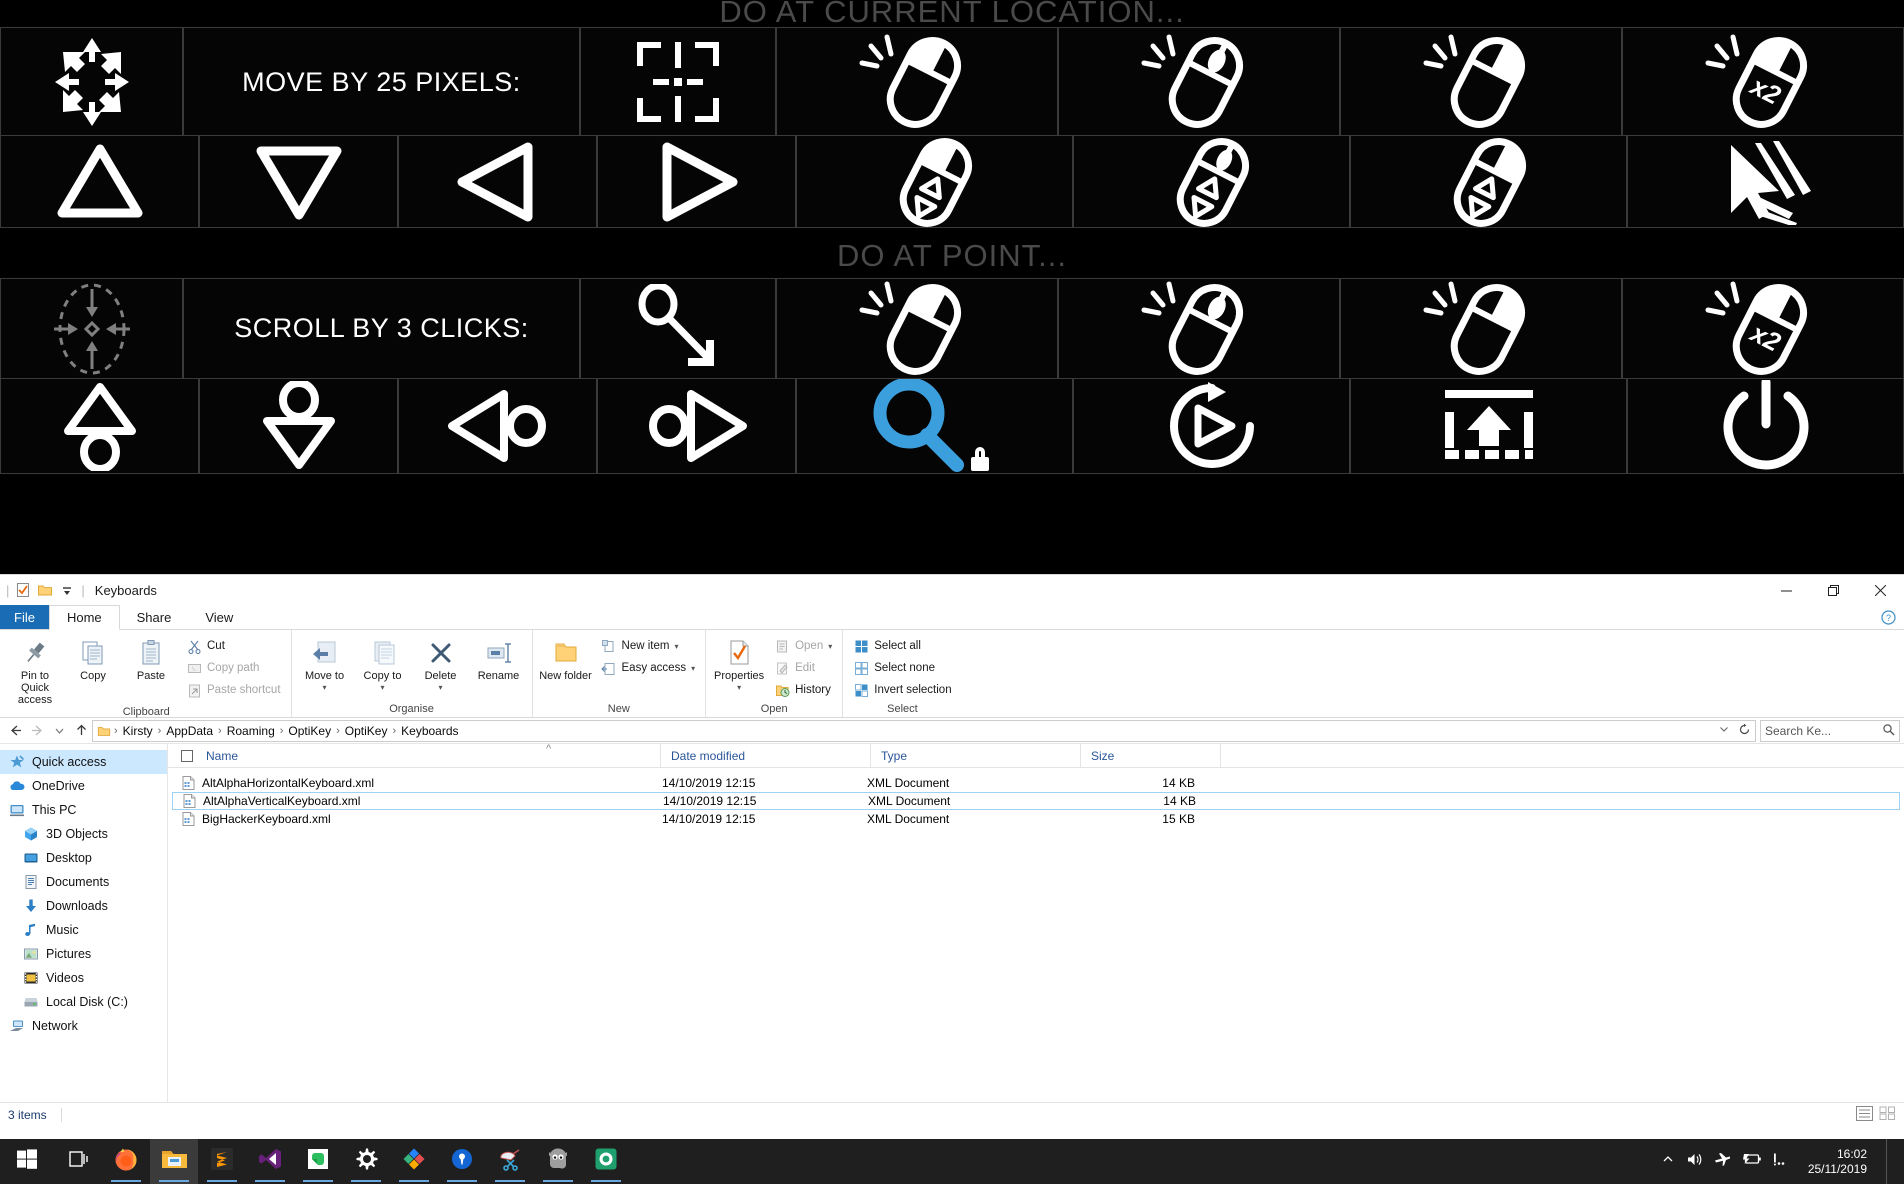  Describe the element at coordinates (27, 1161) in the screenshot. I see `start-button` at that location.